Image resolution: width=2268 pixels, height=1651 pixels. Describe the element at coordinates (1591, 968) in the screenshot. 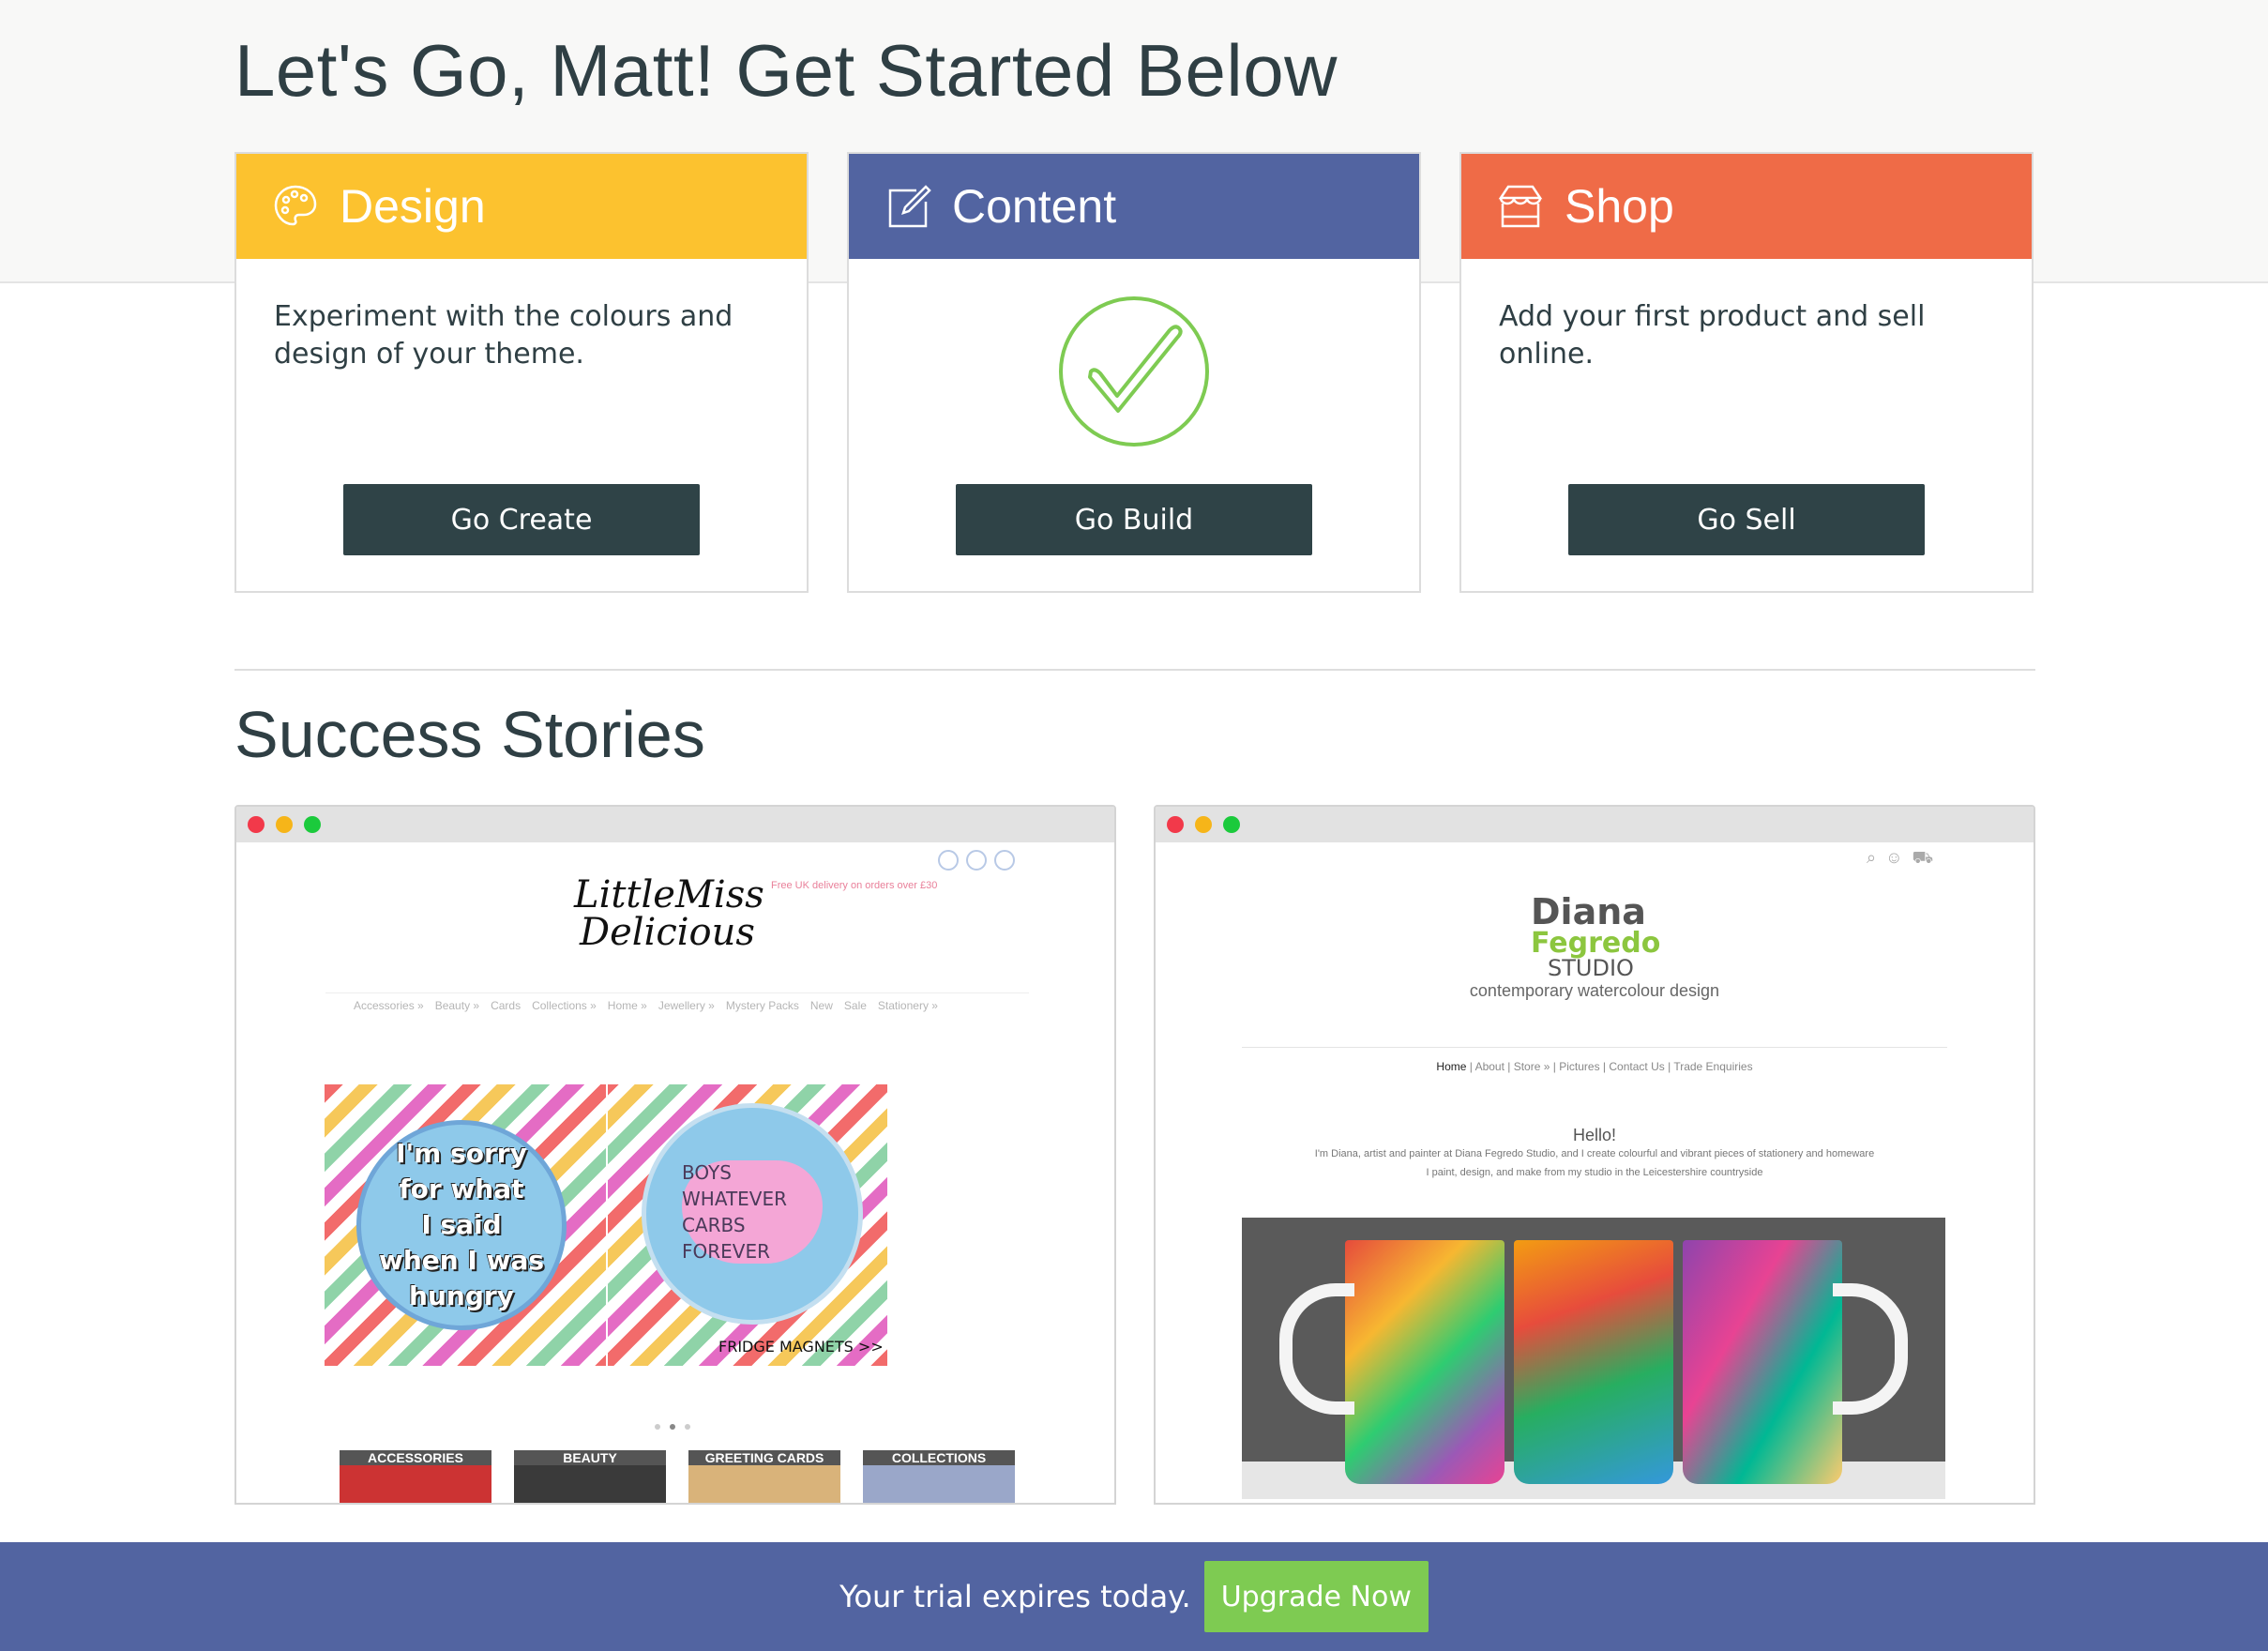

I see `site-logo-line3: STUDIO` at that location.